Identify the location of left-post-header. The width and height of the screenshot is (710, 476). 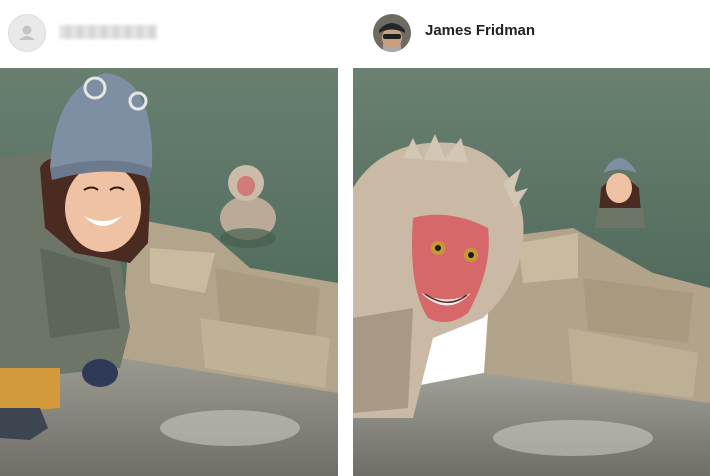
(169, 34).